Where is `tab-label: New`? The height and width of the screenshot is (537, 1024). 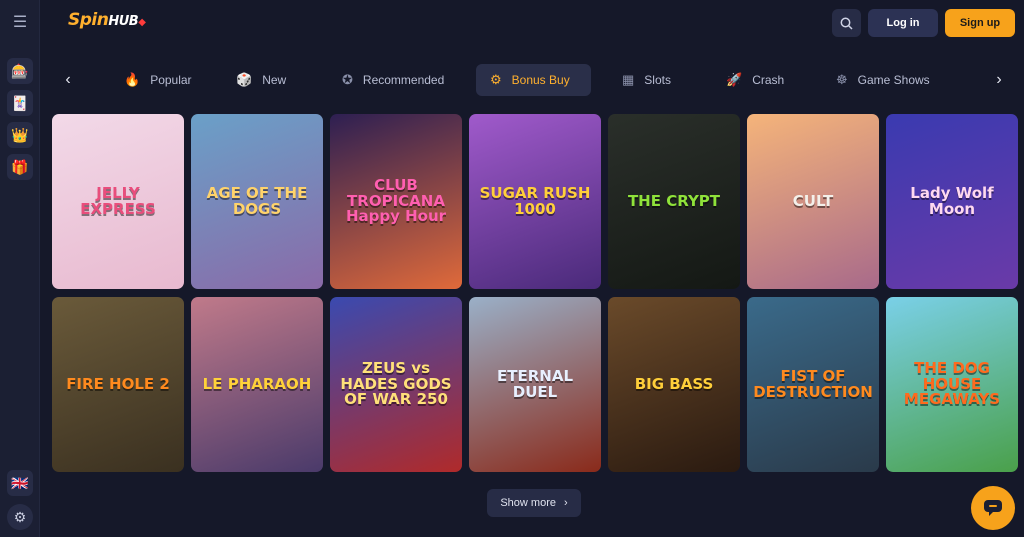 tab-label: New is located at coordinates (274, 80).